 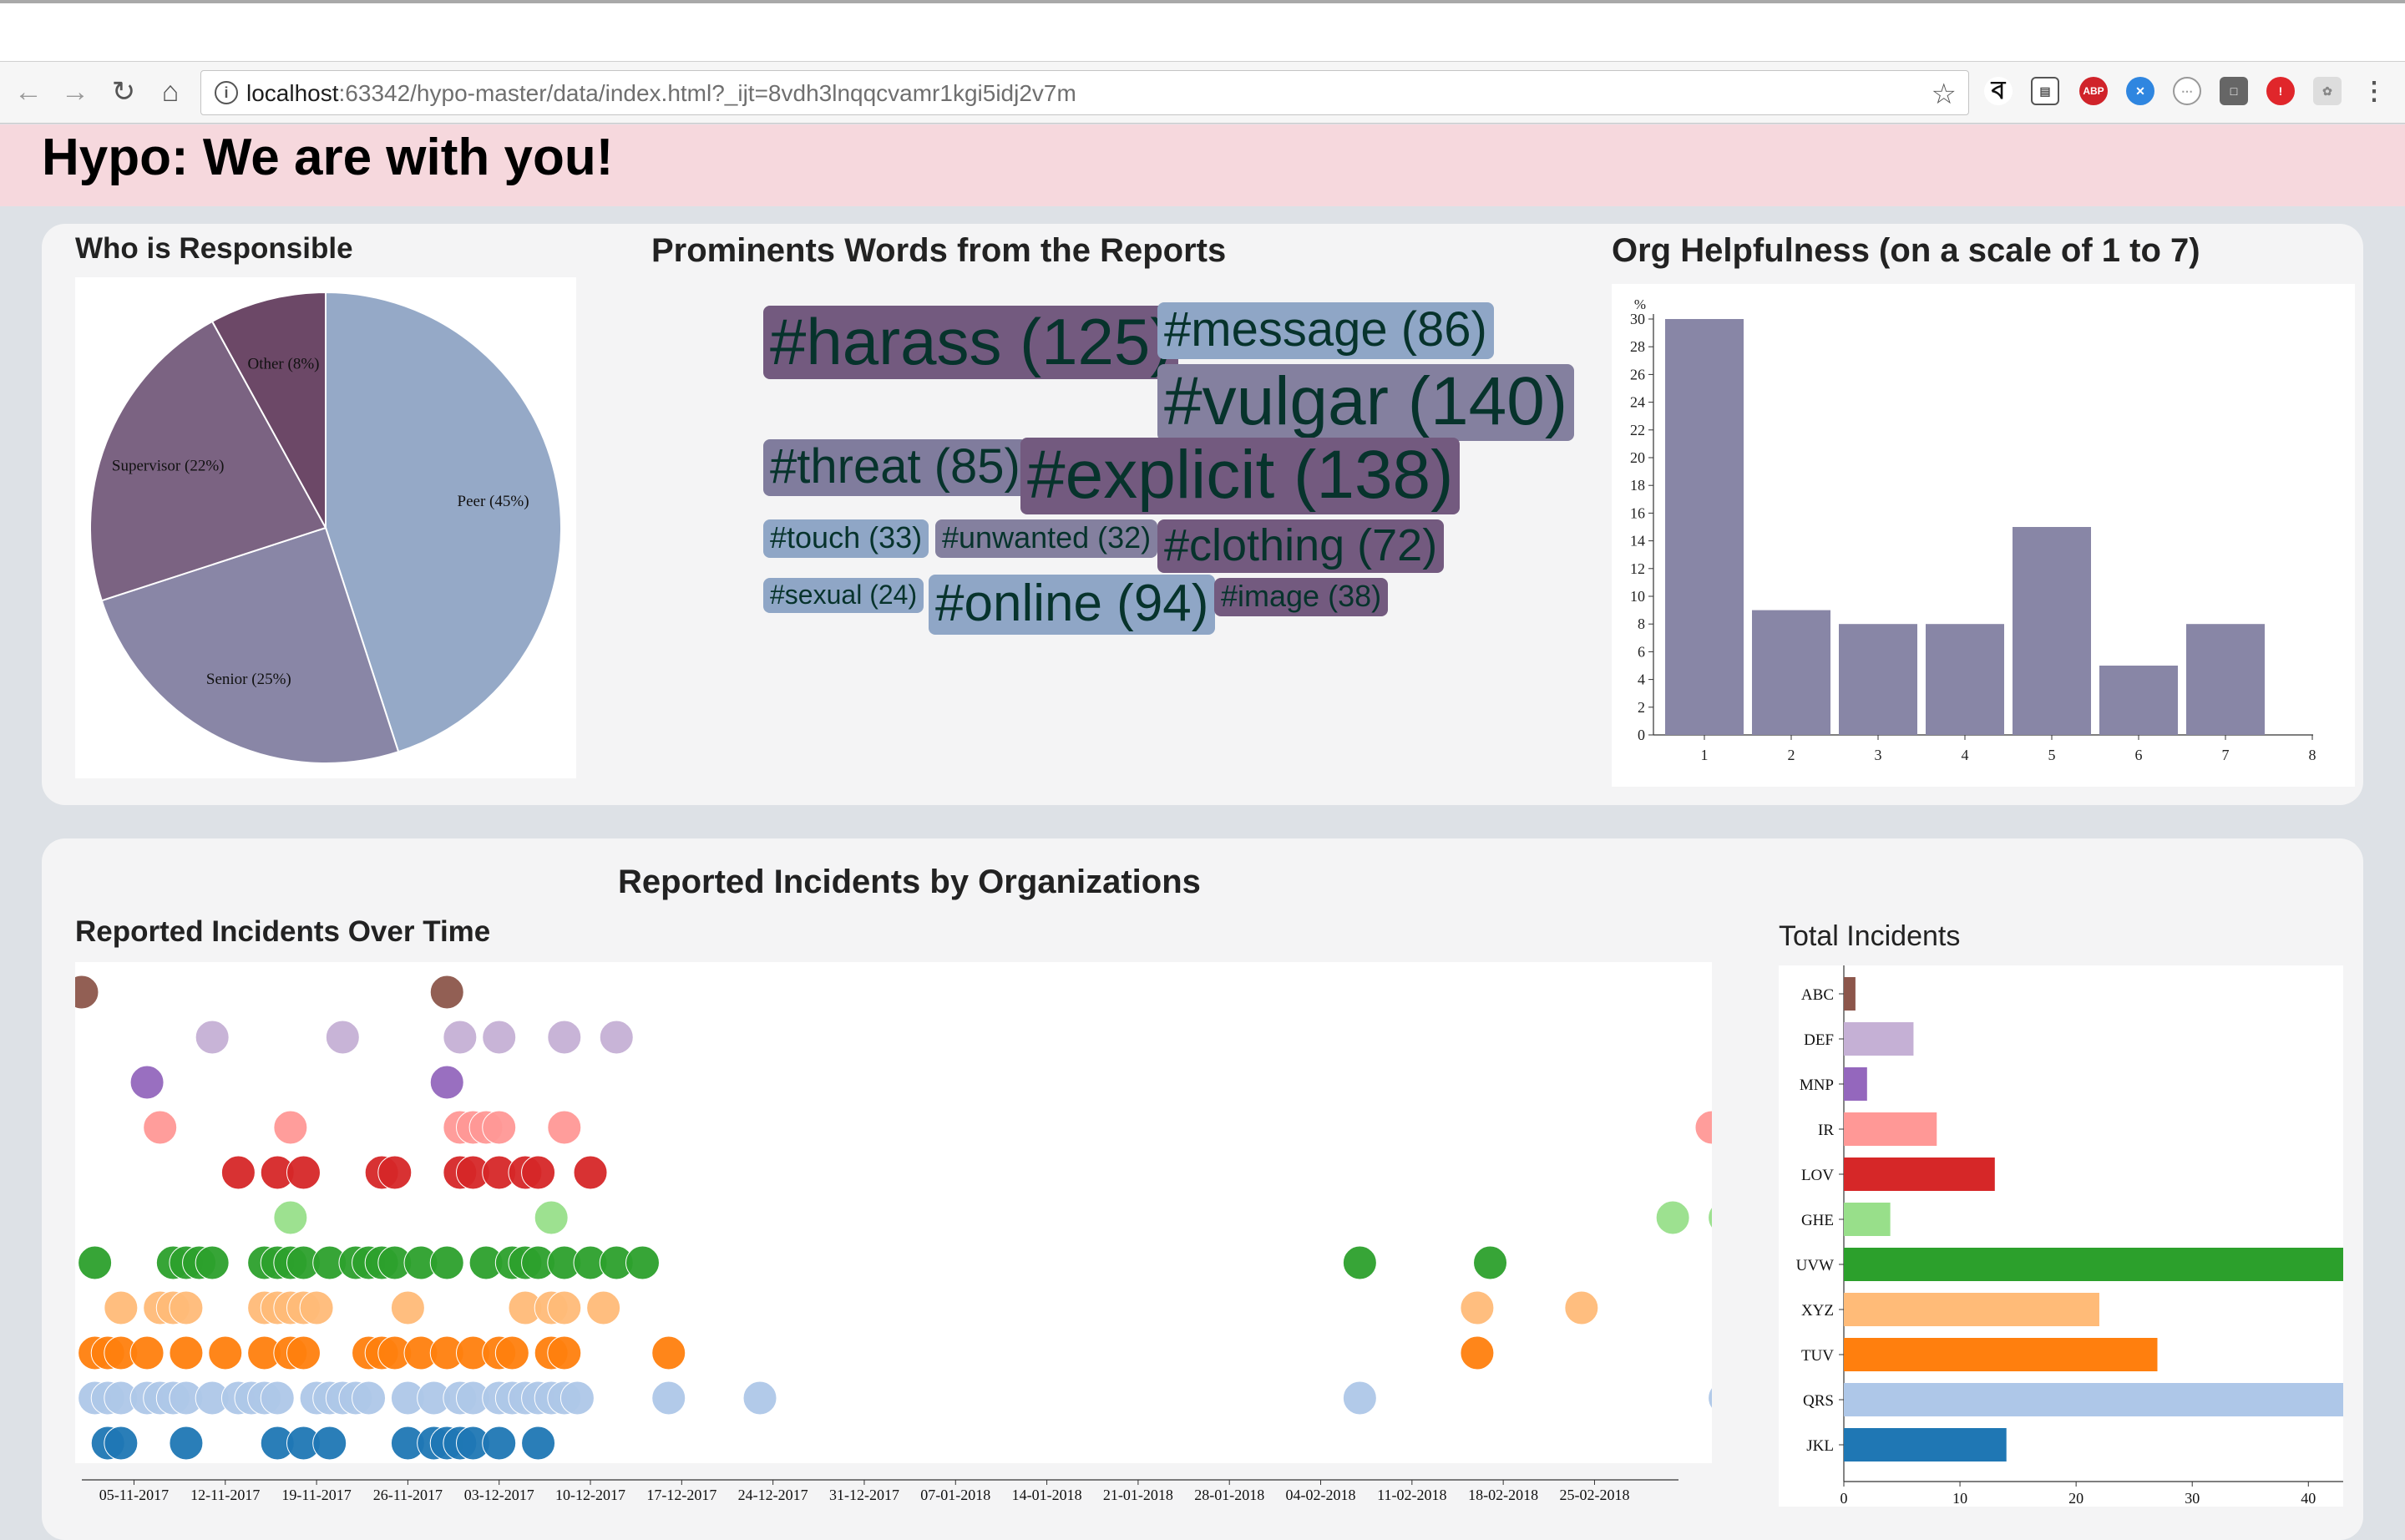 What do you see at coordinates (123, 92) in the screenshot?
I see `reload-icon: ↻` at bounding box center [123, 92].